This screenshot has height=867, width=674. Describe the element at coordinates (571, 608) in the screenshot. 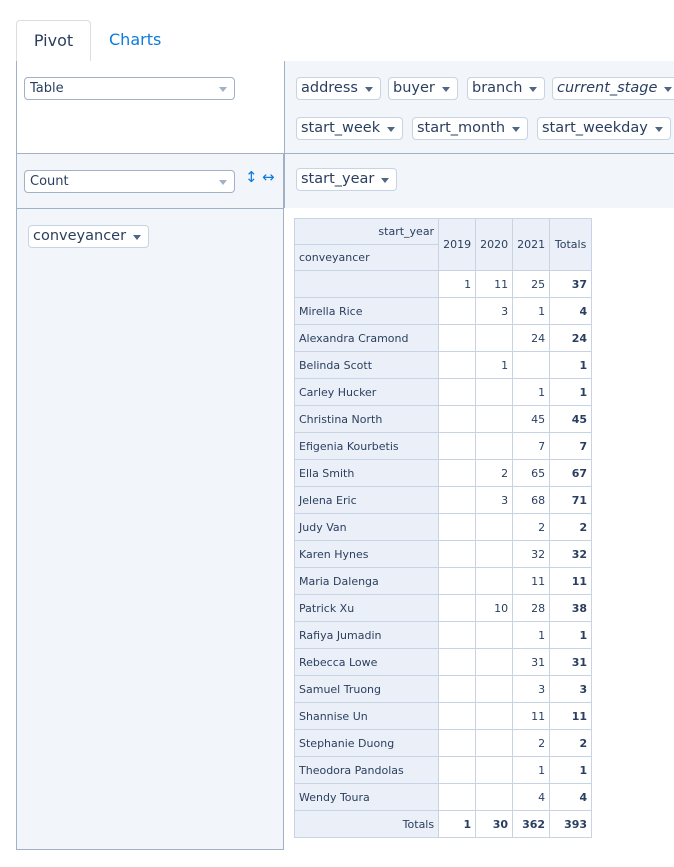

I see `row-total: 38` at that location.